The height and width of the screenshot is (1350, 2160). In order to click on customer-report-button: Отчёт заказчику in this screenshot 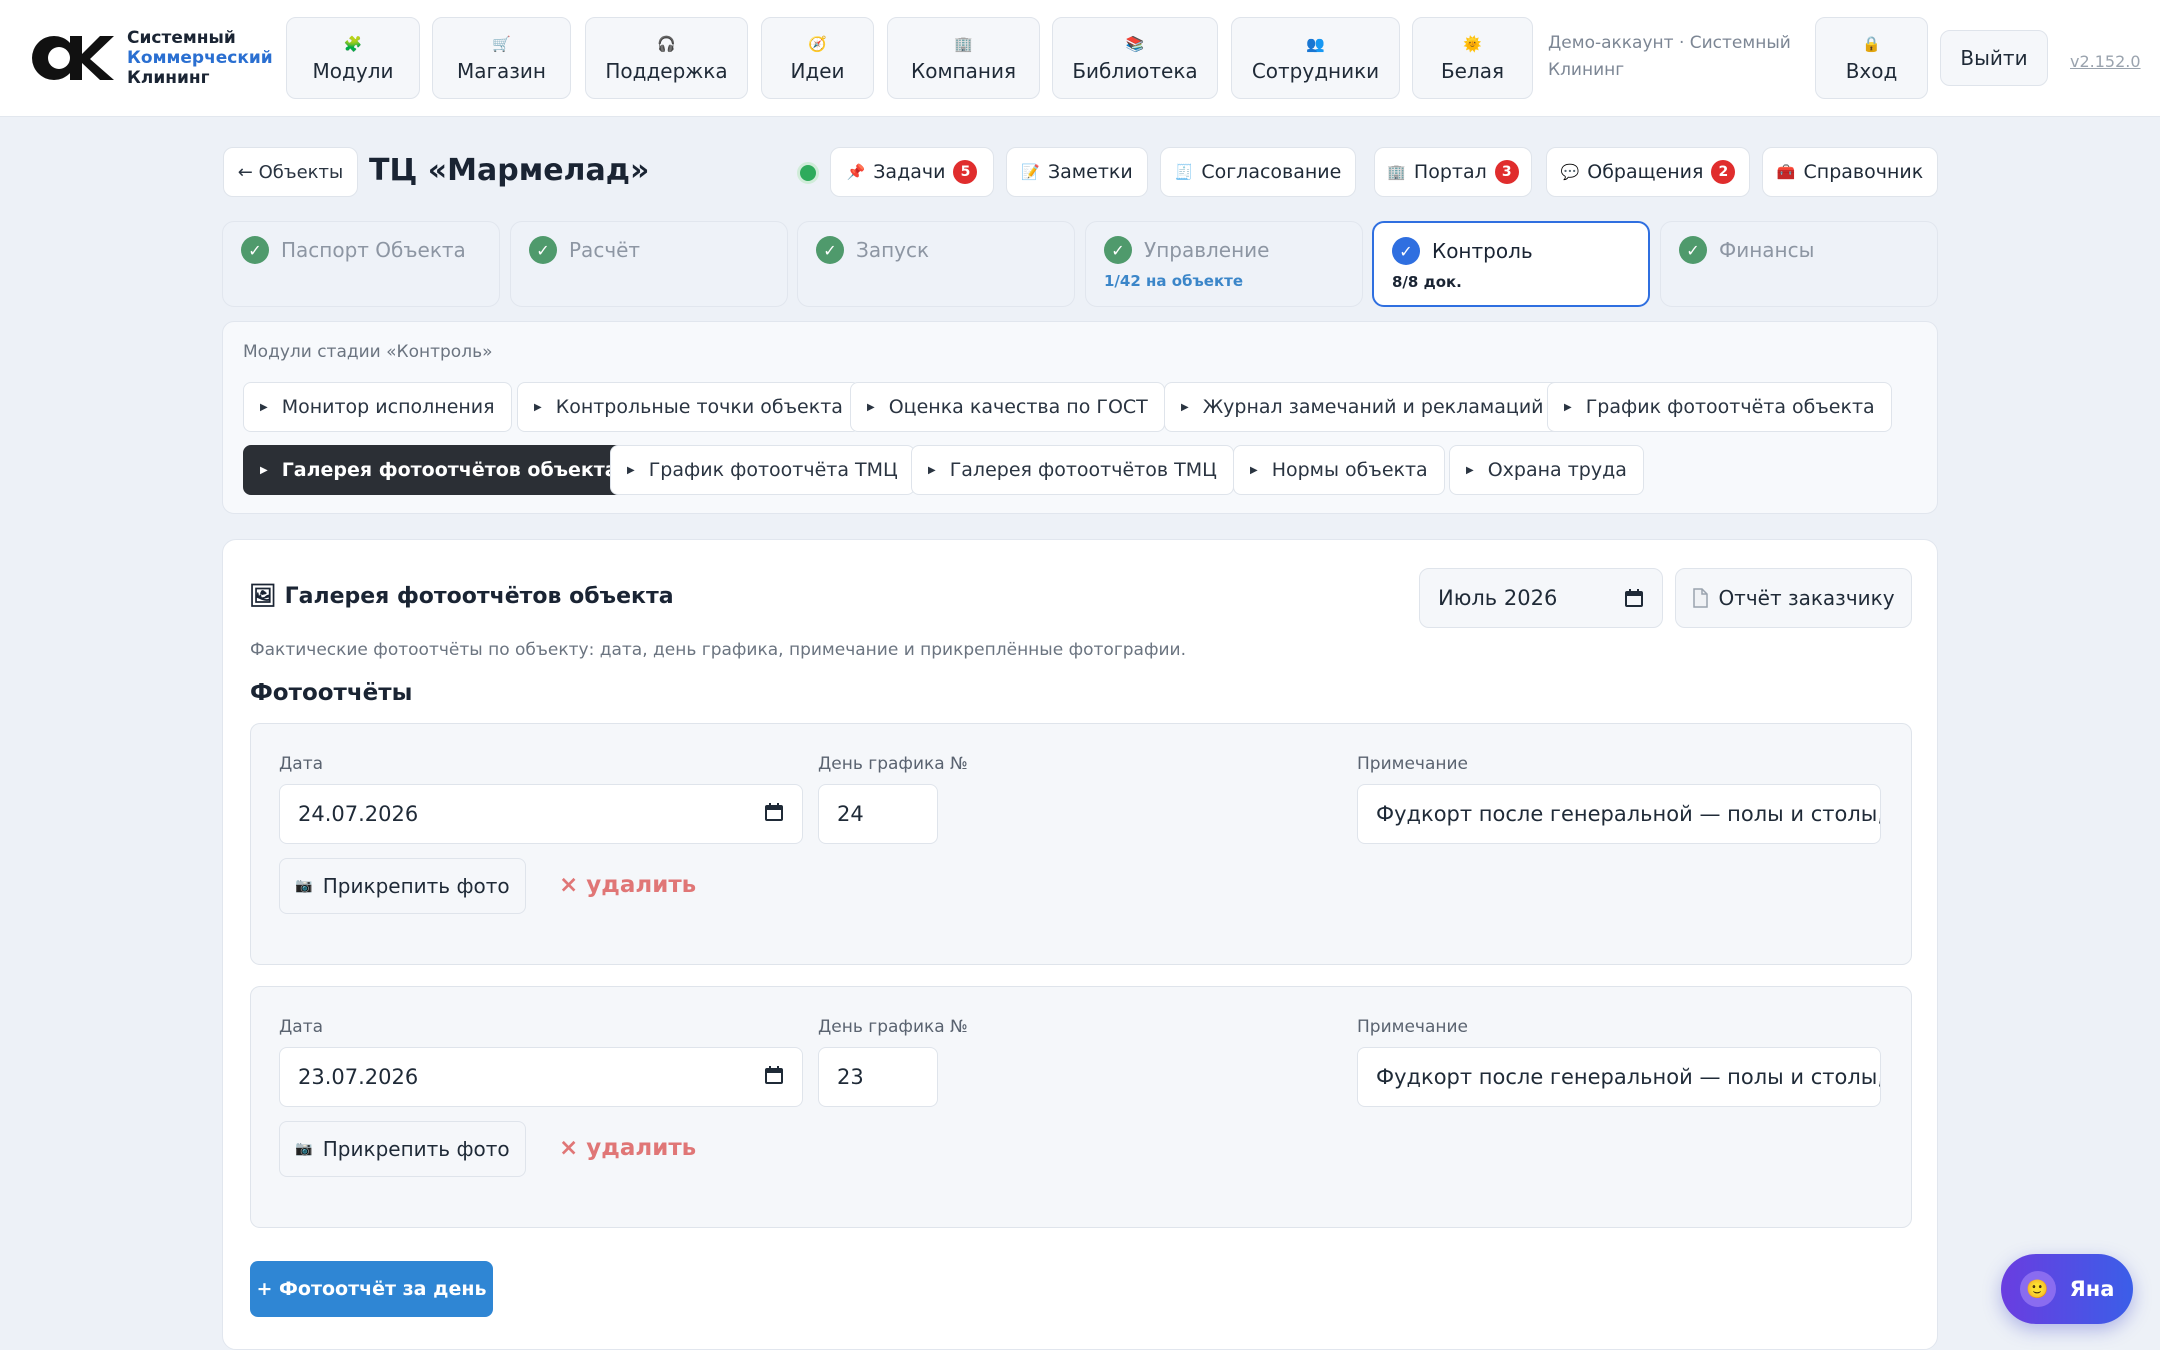, I will do `click(1793, 598)`.